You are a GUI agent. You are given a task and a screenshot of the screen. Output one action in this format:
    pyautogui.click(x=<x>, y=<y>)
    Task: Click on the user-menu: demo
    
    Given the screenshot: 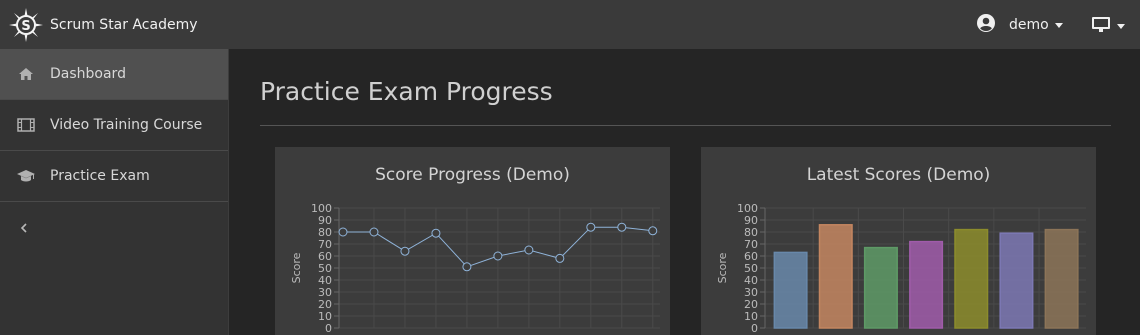 What is the action you would take?
    pyautogui.click(x=1019, y=25)
    